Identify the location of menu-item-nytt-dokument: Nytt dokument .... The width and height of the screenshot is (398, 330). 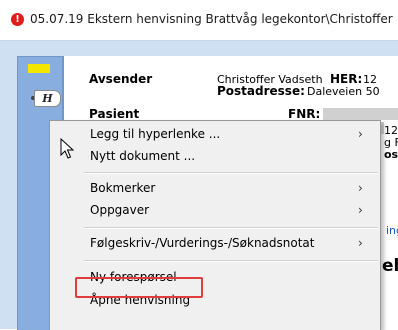
(215, 156).